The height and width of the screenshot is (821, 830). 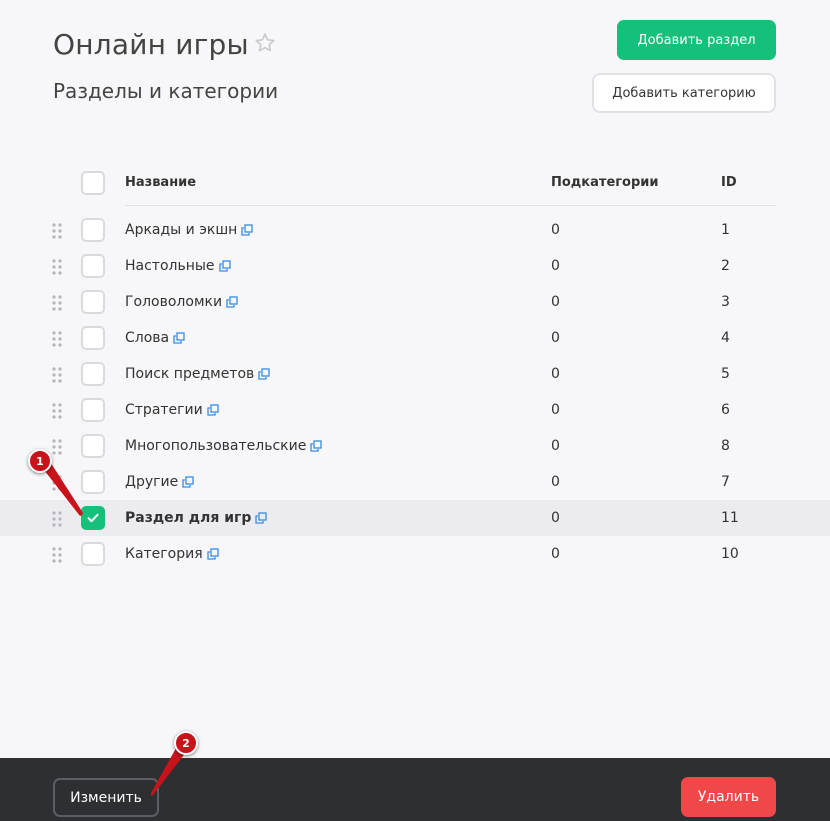 What do you see at coordinates (725, 338) in the screenshot?
I see `row-id: 4` at bounding box center [725, 338].